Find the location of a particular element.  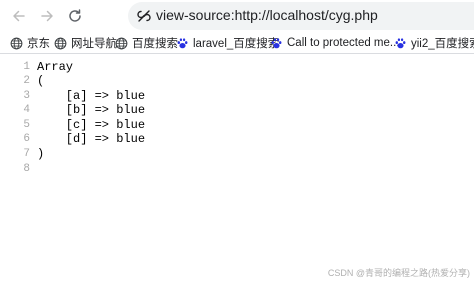

back-arrow-icon is located at coordinates (19, 16).